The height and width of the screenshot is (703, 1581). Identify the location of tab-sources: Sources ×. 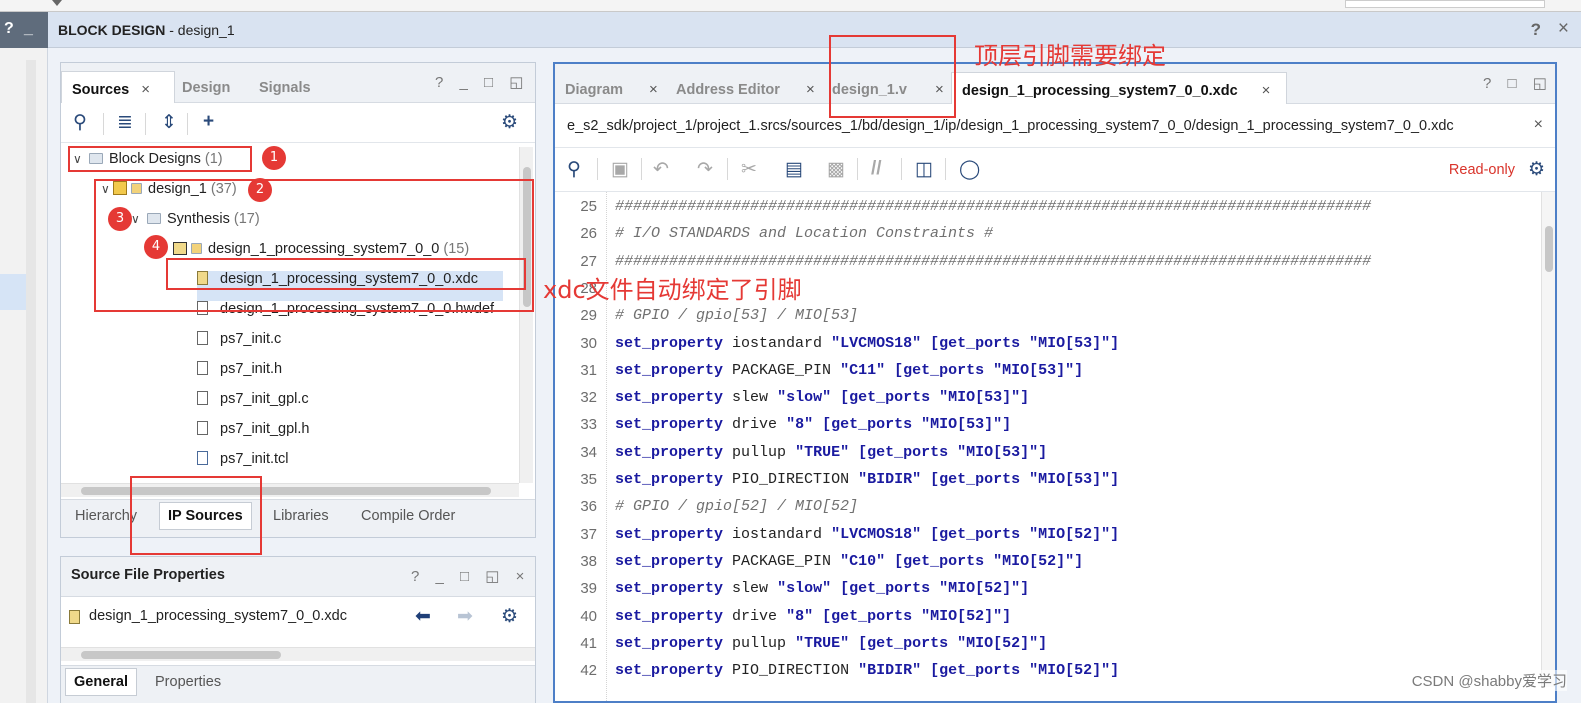
(118, 87).